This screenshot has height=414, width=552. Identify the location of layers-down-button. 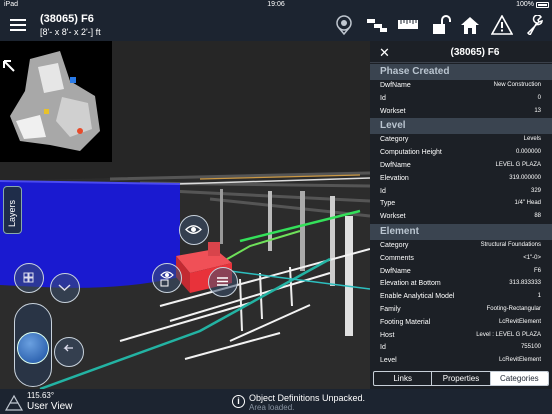
(65, 288).